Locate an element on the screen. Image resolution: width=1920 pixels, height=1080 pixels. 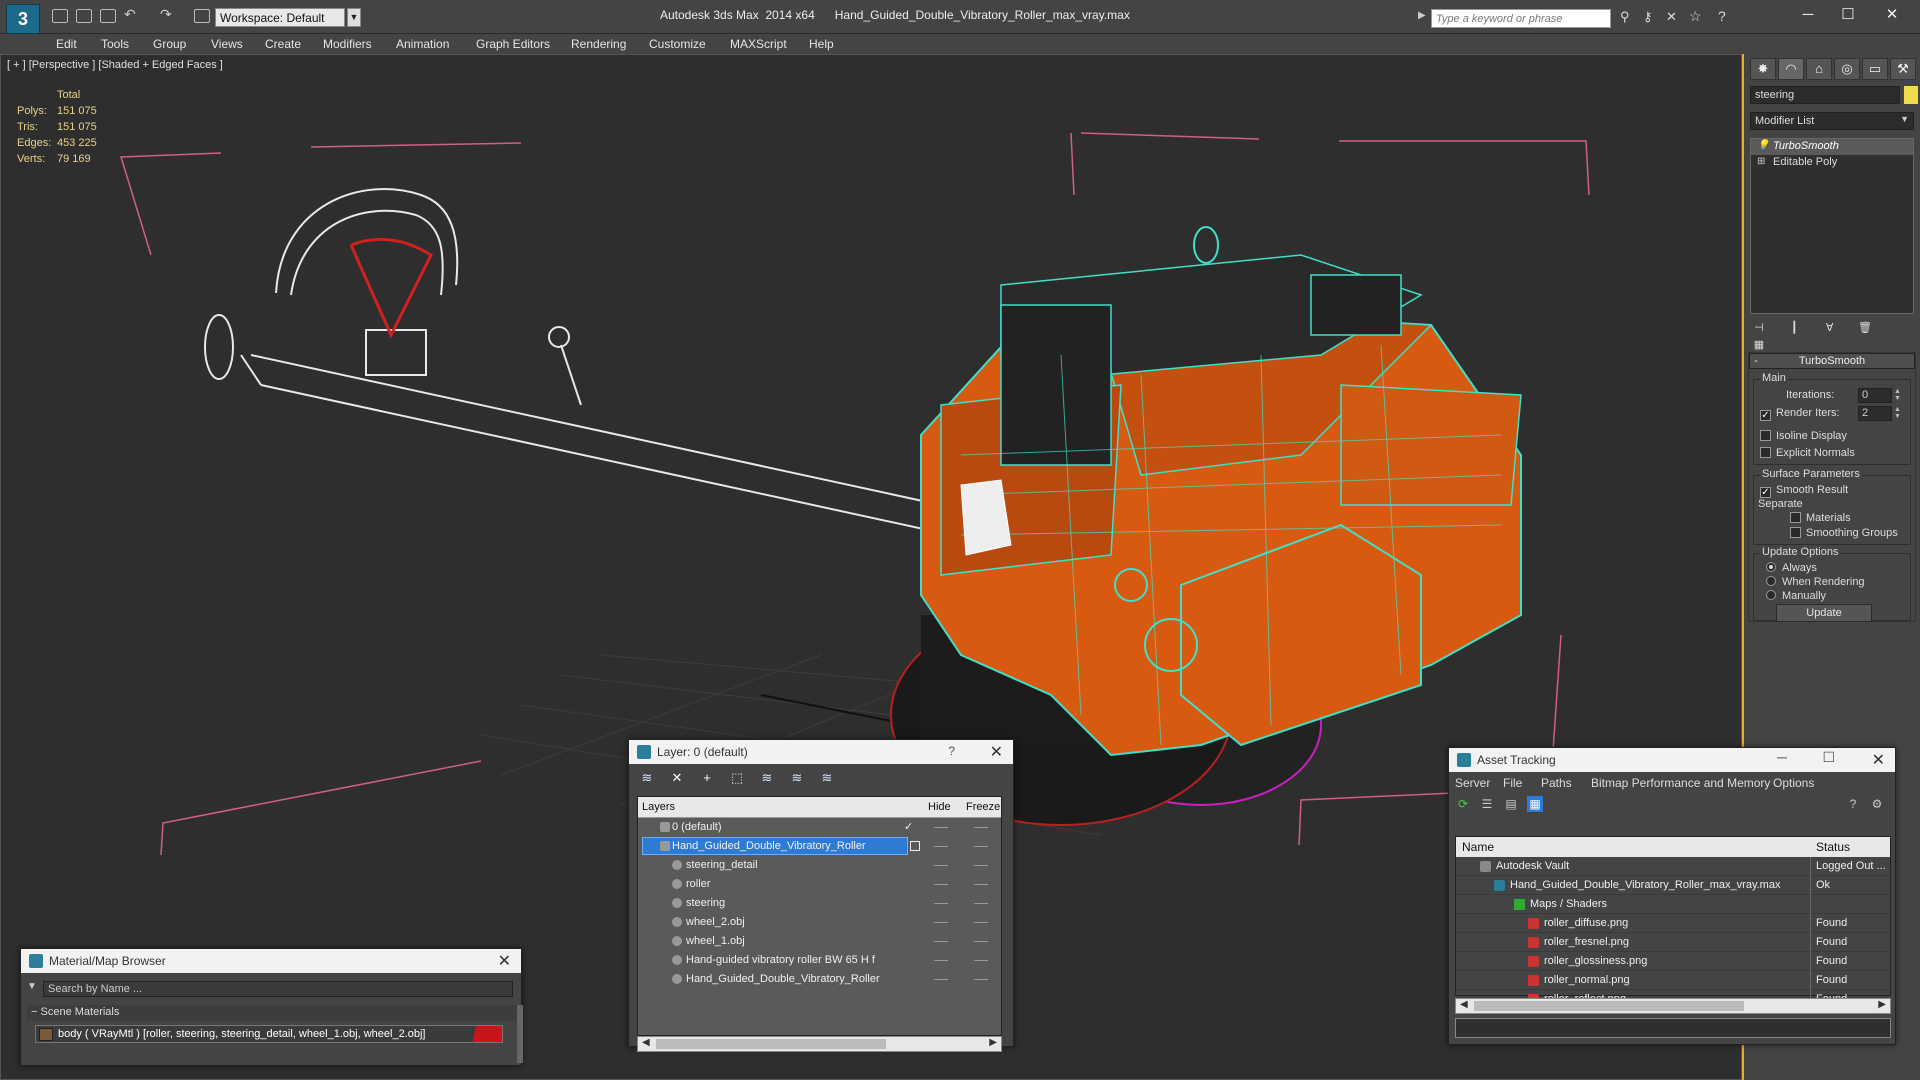
isoline-row: Isoline Display is located at coordinates (1803, 436).